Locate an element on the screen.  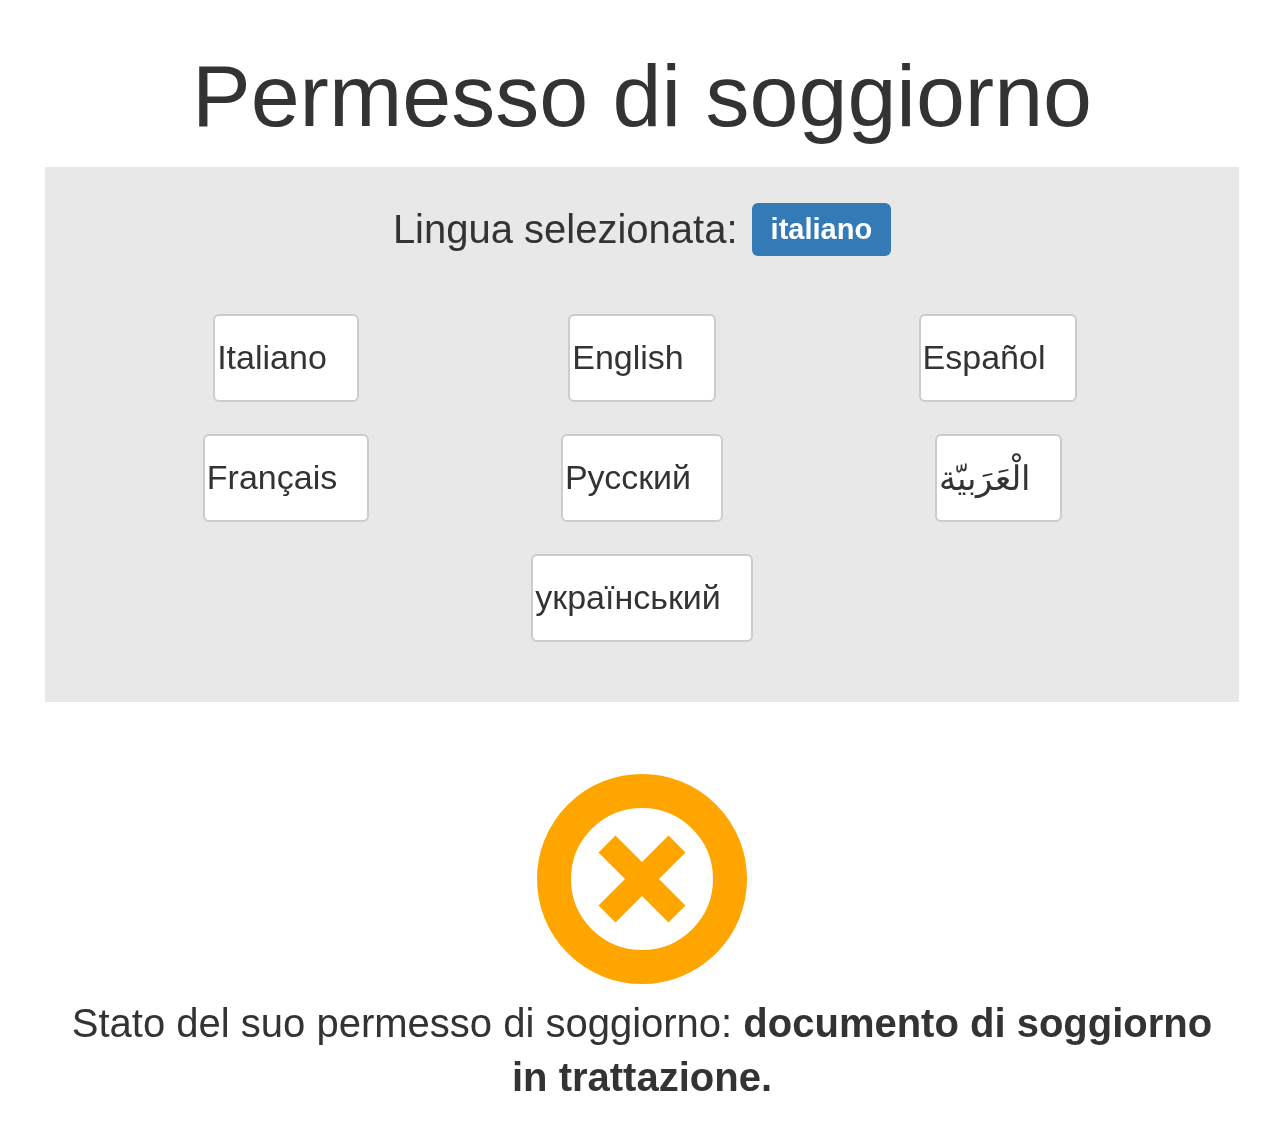
status-message: Stato del suo permesso di soggiorno: documento di soggiorno in trattazione. is located at coordinates (642, 1050).